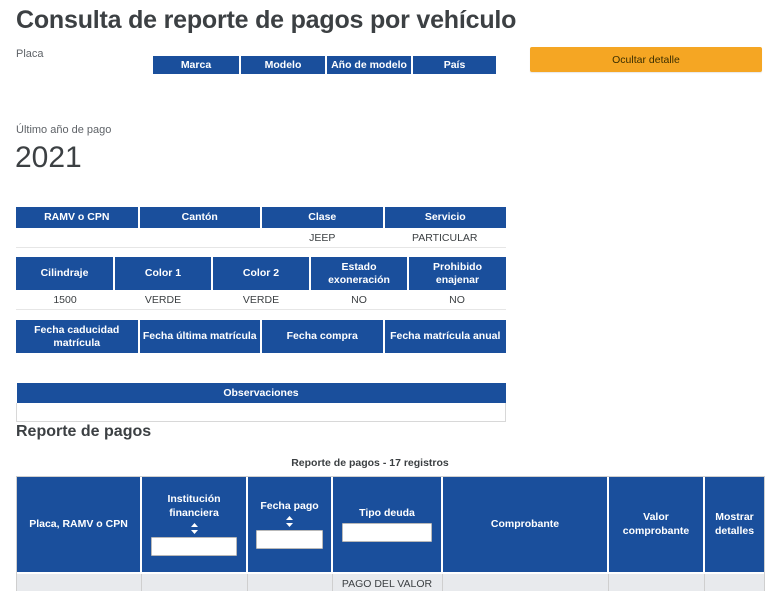  I want to click on payments-filter-fecha-pago, so click(289, 540).